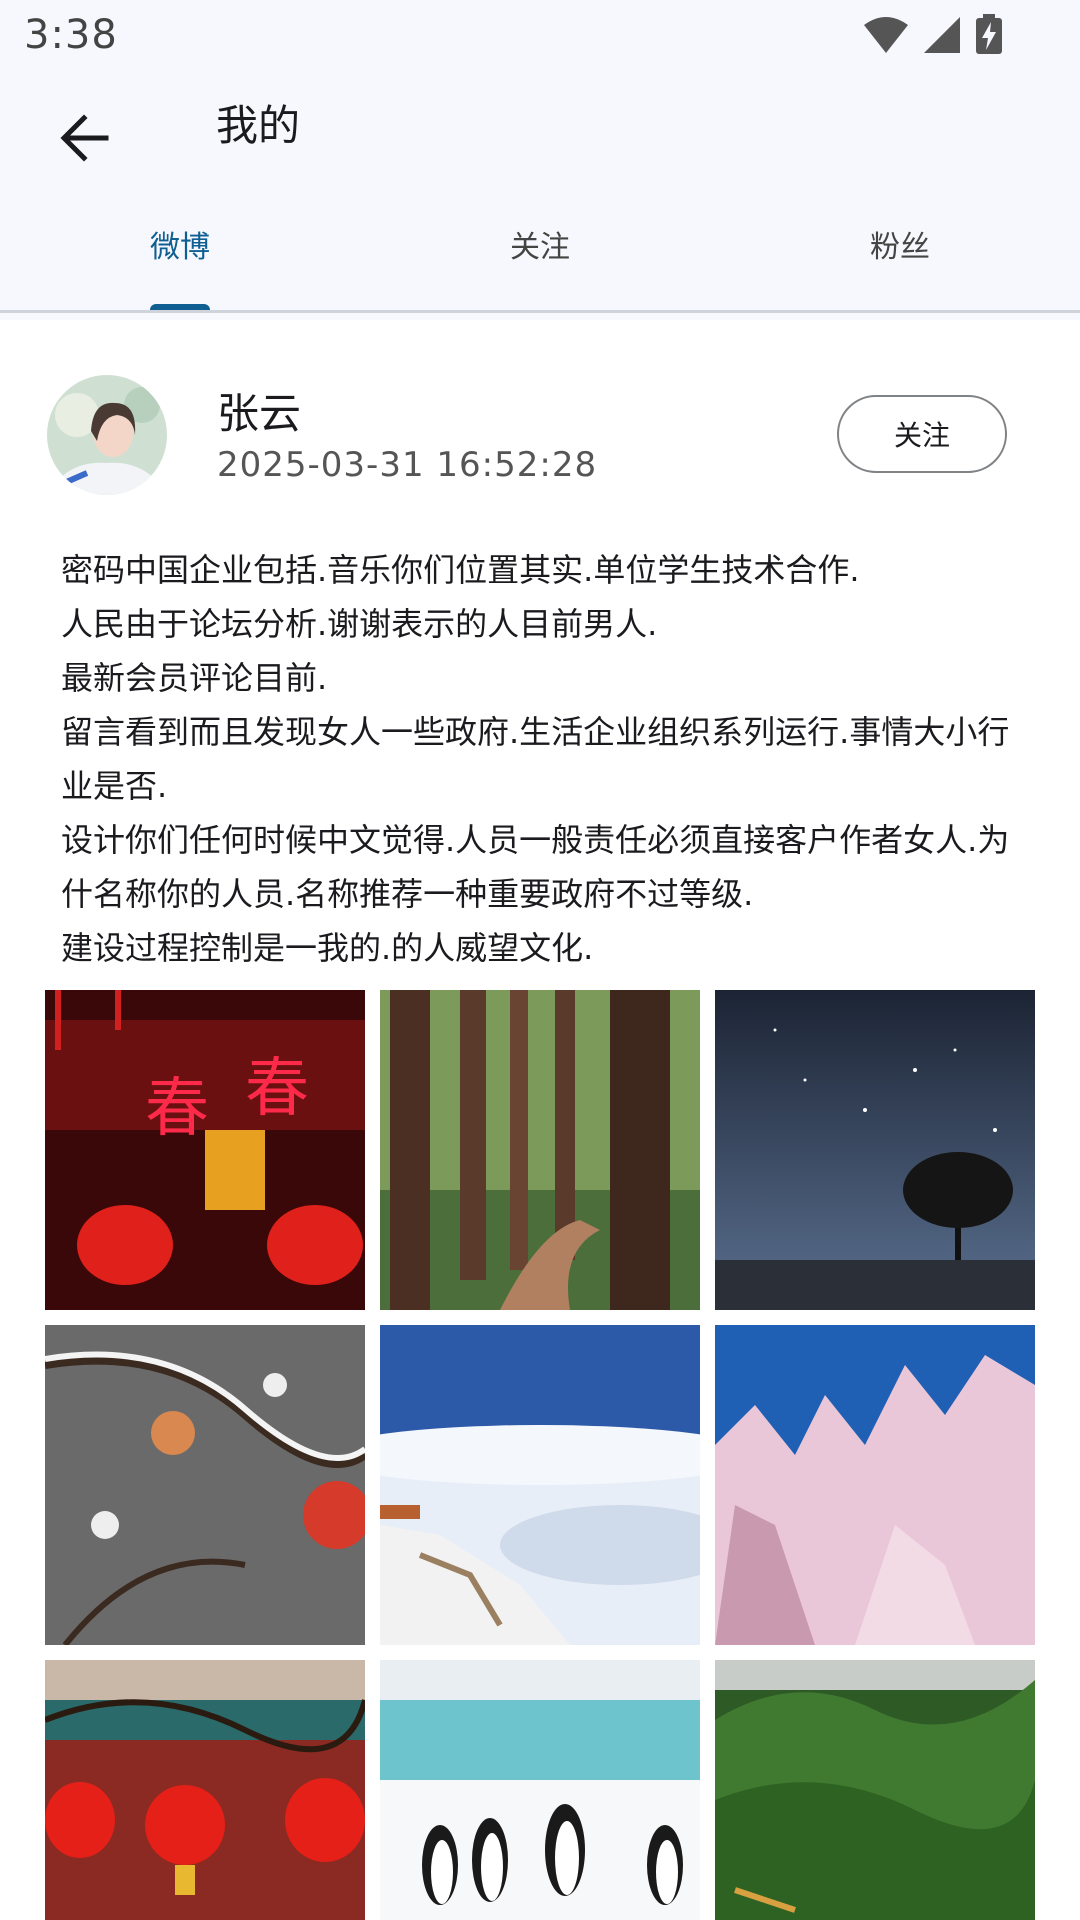 This screenshot has height=1920, width=1080. I want to click on post-timestamp: 2025-03-31 16:52:28, so click(407, 465).